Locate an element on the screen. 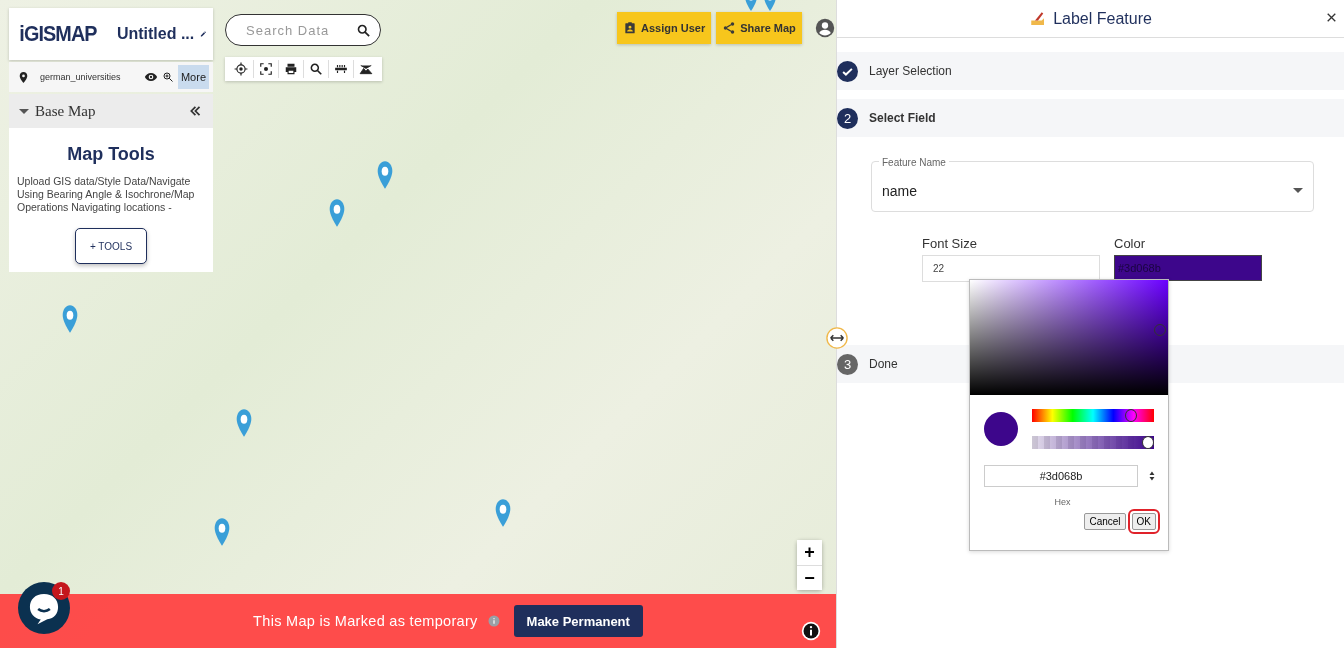  logo: iGISMAP is located at coordinates (58, 34).